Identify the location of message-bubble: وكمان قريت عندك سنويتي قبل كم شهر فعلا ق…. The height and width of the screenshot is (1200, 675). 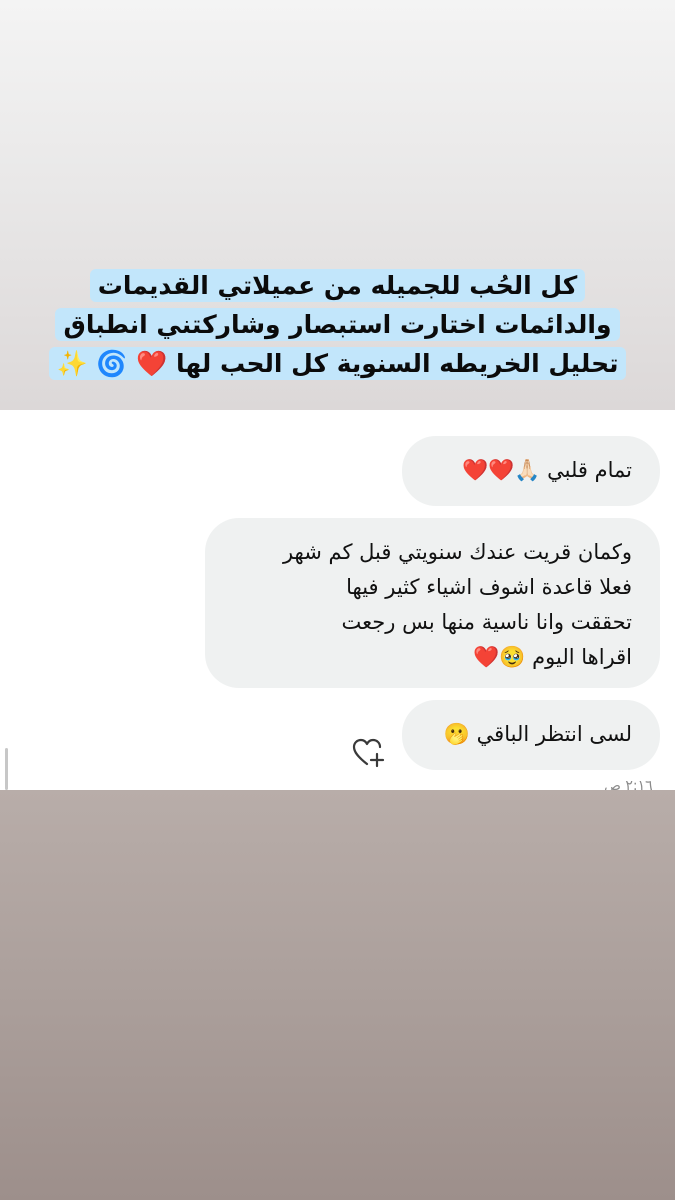
(432, 603).